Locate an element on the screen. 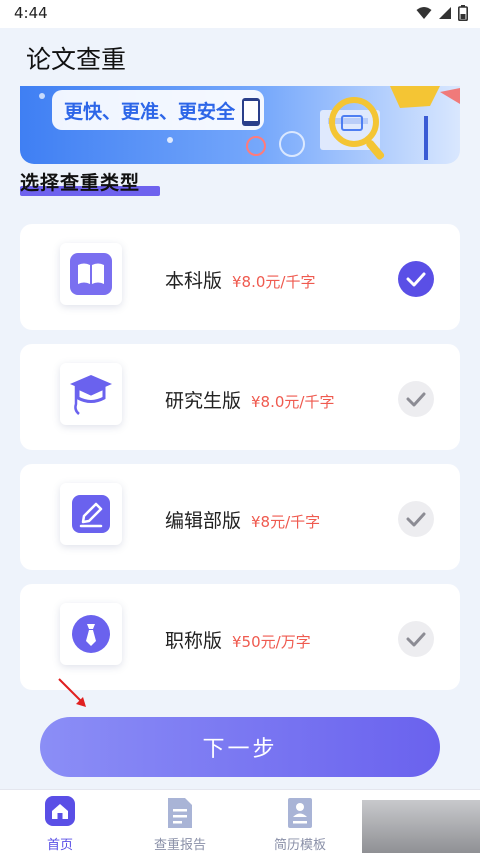 The width and height of the screenshot is (480, 854). tab-label: 首页 is located at coordinates (59, 845).